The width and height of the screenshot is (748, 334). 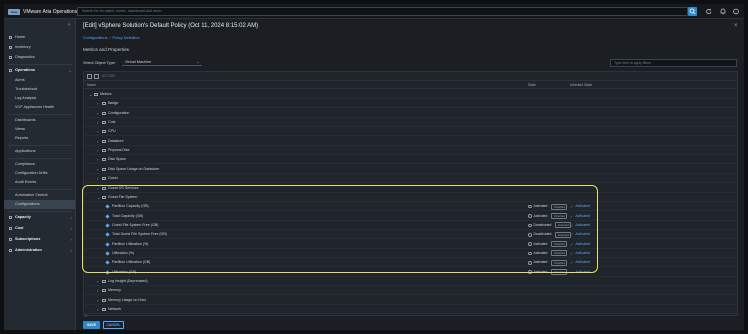 I want to click on sidebar-item-configurations: Configurations, so click(x=39, y=204).